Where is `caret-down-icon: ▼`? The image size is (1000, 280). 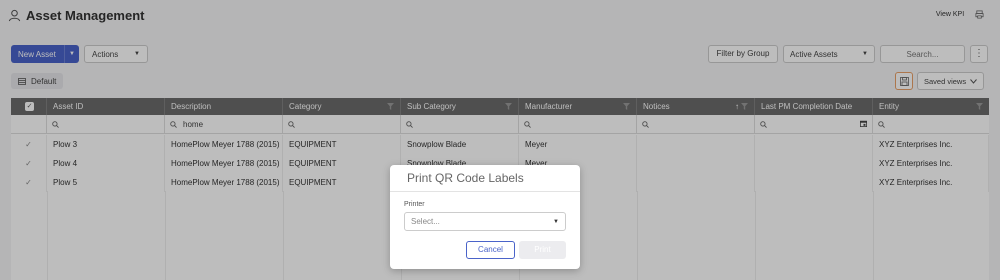 caret-down-icon: ▼ is located at coordinates (556, 221).